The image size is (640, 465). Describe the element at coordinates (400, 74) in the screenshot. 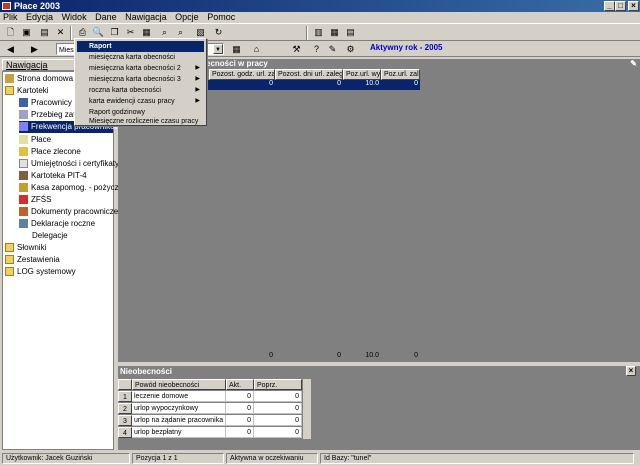

I see `column-header: Poz.url. zal.u` at that location.